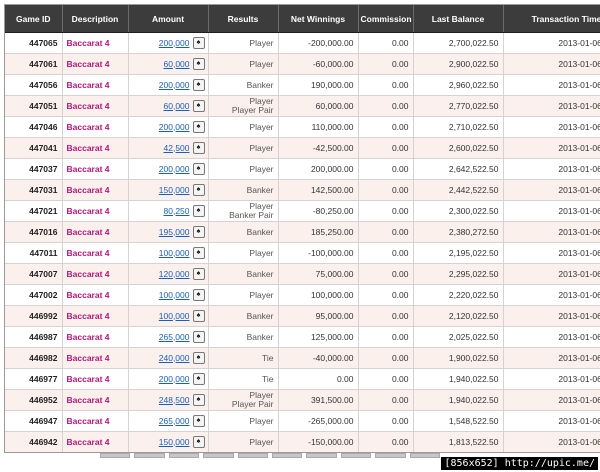 This screenshot has height=472, width=600. What do you see at coordinates (318, 211) in the screenshot?
I see `net-winnings-cell: -80,250.00` at bounding box center [318, 211].